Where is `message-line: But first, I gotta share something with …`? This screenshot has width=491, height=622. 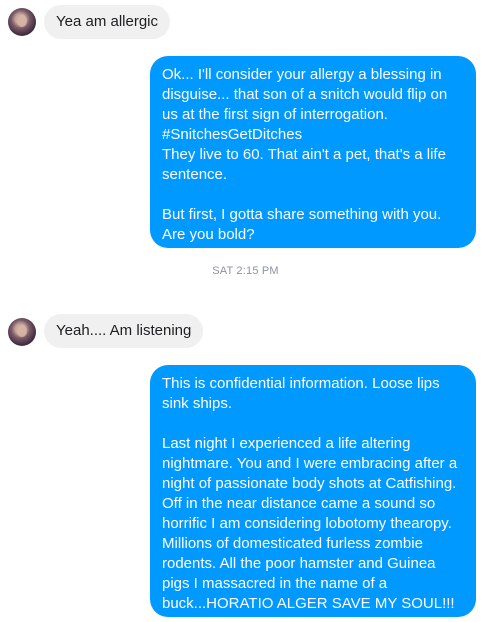
message-line: But first, I gotta share something with … is located at coordinates (302, 214).